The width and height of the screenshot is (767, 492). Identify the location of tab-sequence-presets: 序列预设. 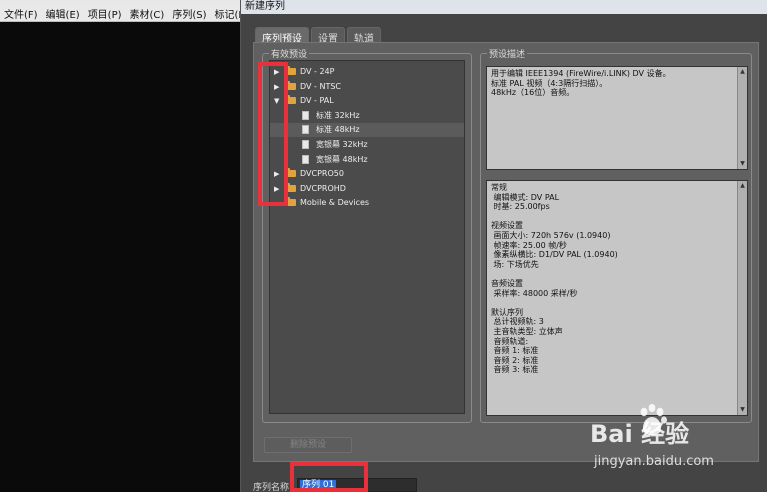
(282, 36).